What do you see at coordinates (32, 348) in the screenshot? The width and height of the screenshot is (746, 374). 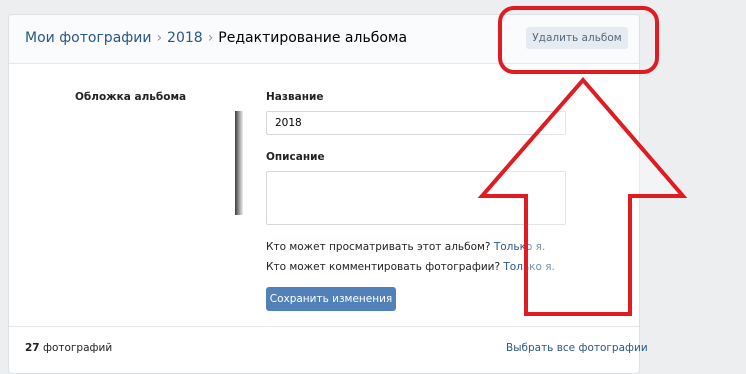 I see `photo-count-number: 27` at bounding box center [32, 348].